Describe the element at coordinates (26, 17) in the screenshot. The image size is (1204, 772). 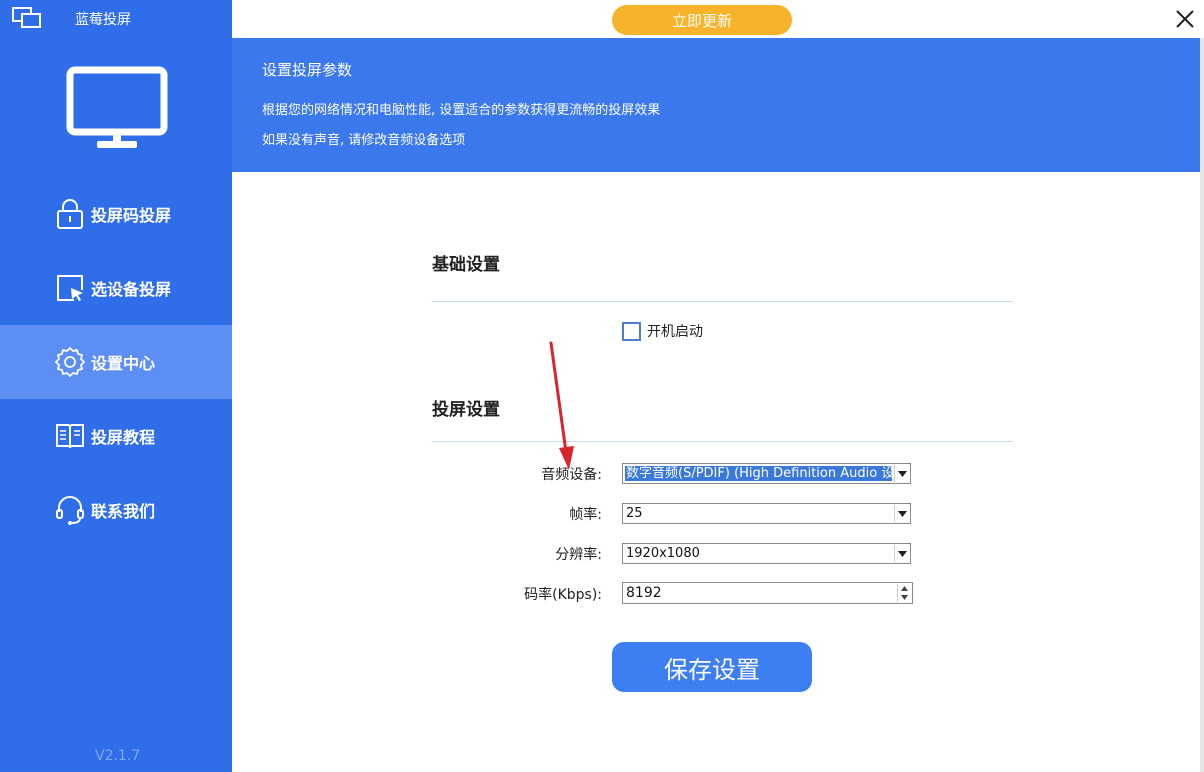
I see `screens-logo-icon` at that location.